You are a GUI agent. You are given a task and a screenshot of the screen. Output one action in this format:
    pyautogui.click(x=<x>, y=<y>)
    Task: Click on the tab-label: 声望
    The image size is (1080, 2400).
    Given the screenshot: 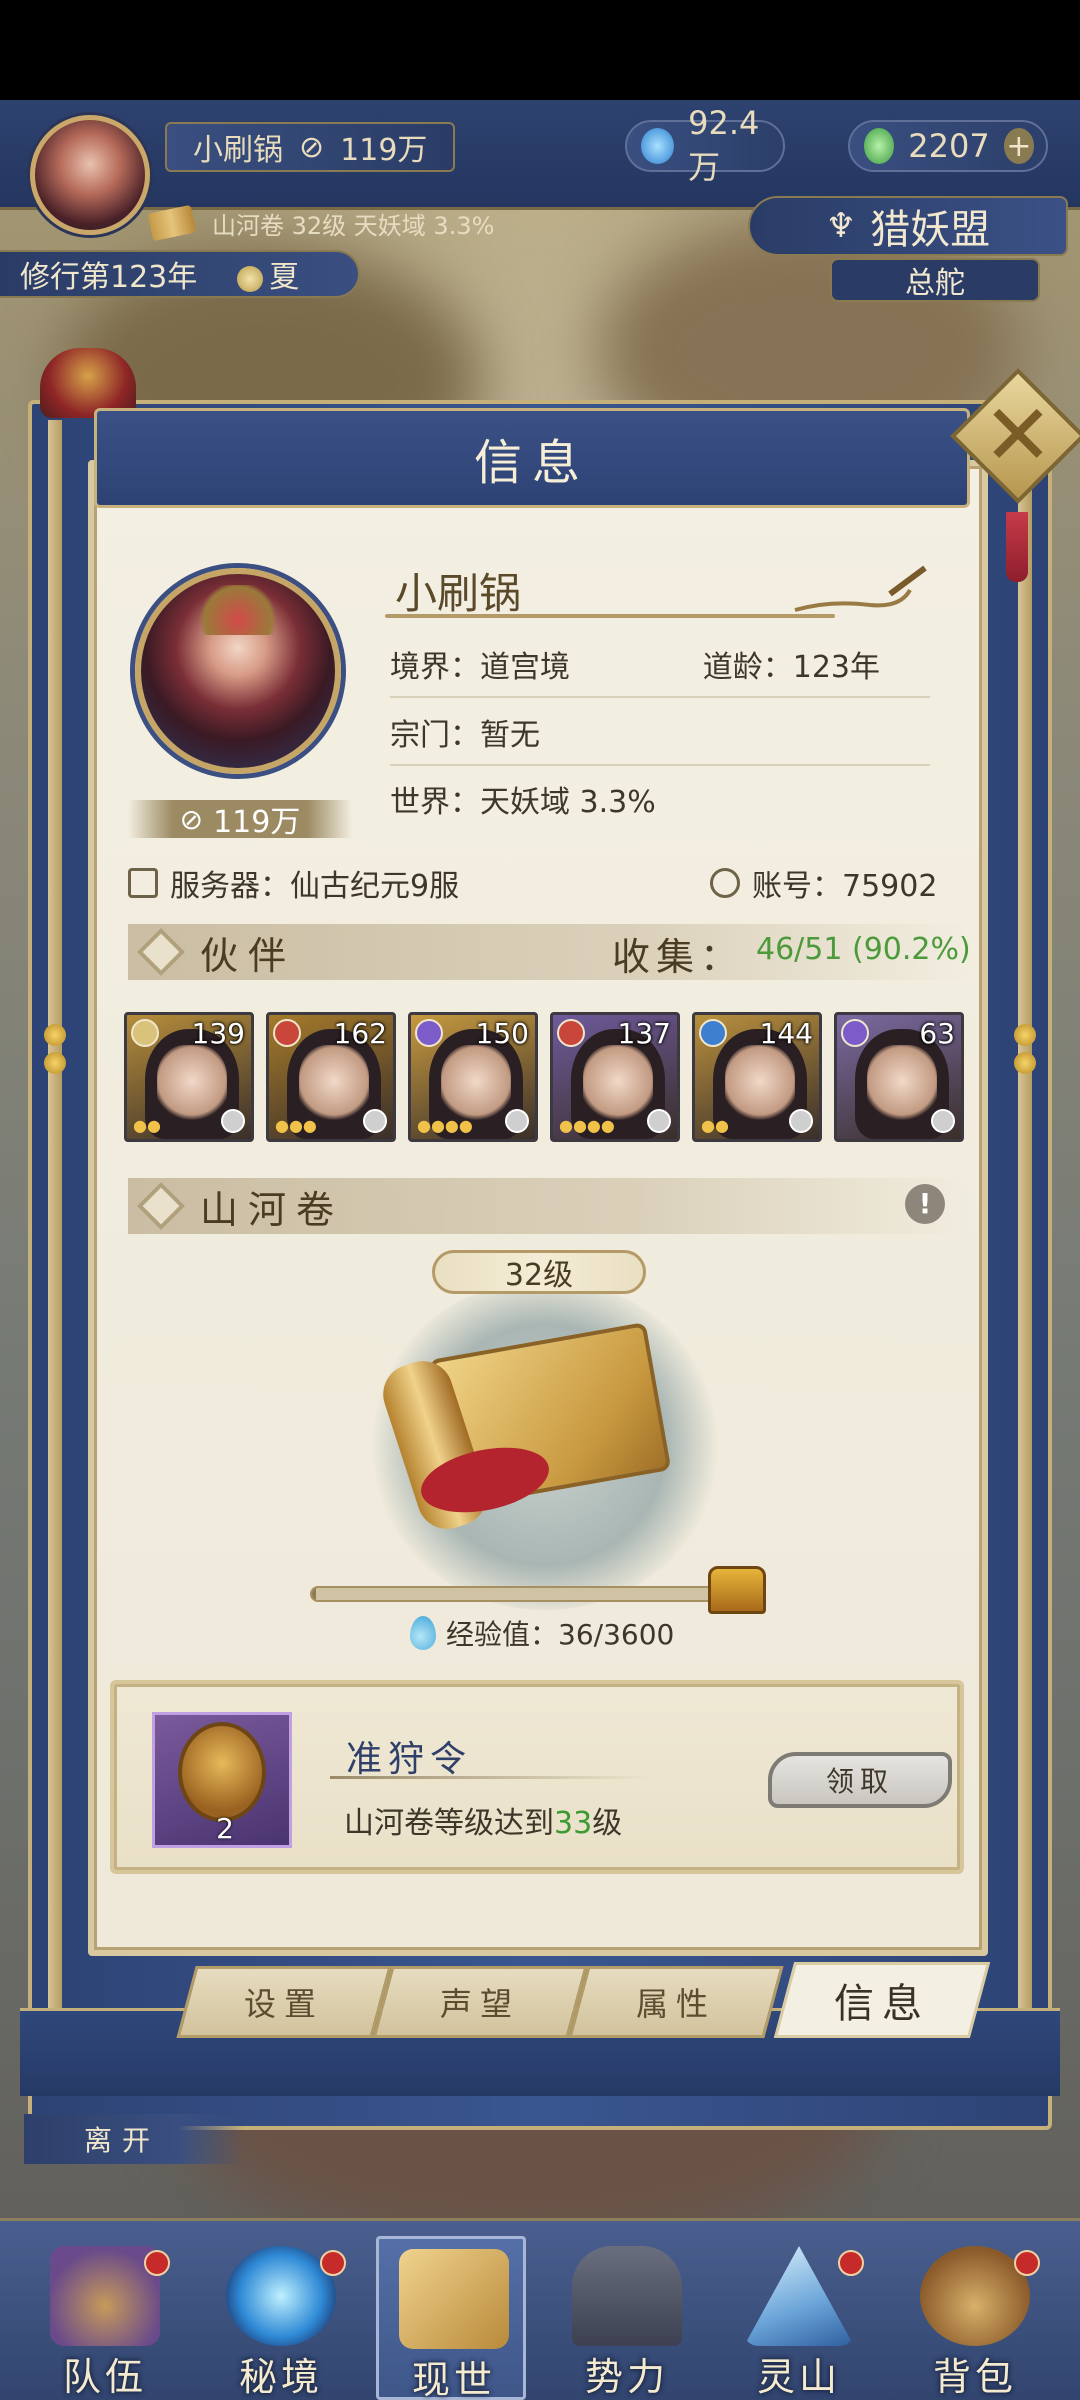 What is the action you would take?
    pyautogui.click(x=479, y=2004)
    